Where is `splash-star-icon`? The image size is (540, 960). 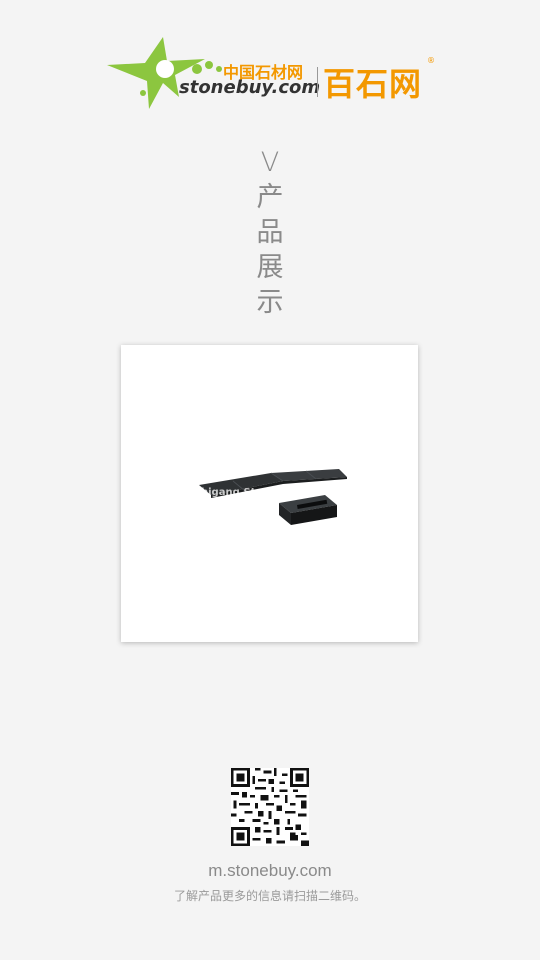 splash-star-icon is located at coordinates (164, 73).